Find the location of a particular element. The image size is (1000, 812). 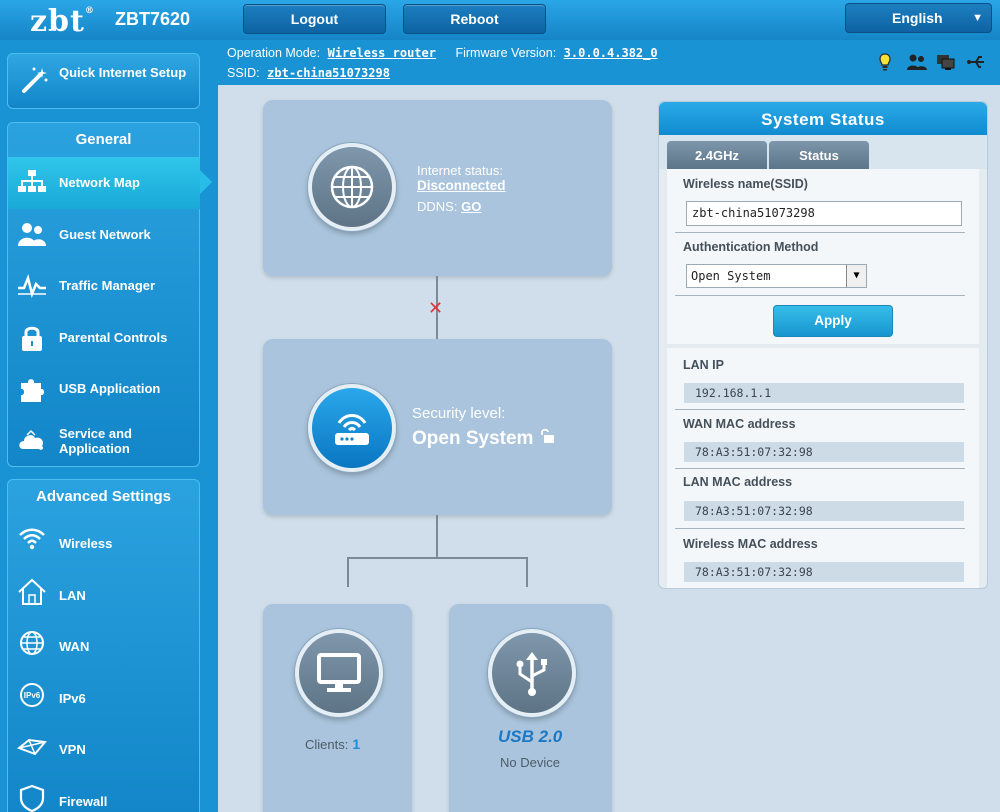

monitor-icon is located at coordinates (339, 672).